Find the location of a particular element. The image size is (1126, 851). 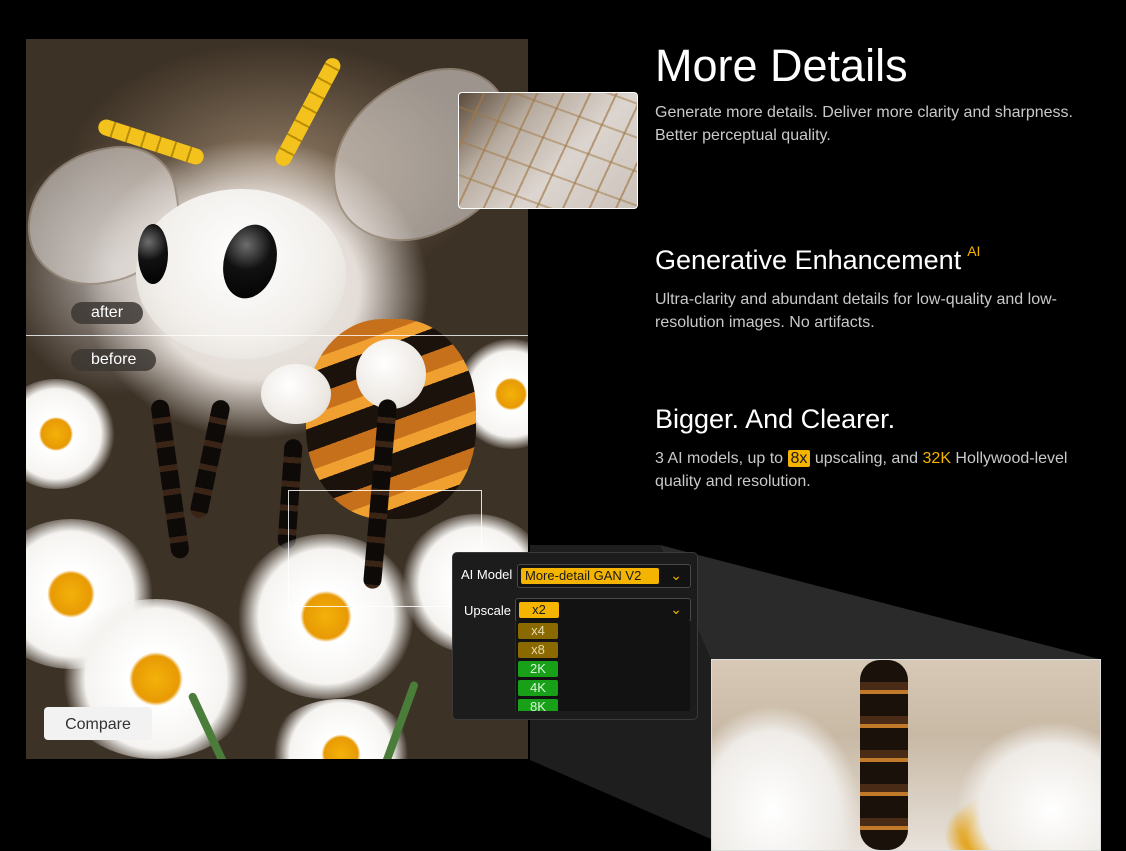

section-title-generative-text: Generative Enhancement is located at coordinates (808, 260).